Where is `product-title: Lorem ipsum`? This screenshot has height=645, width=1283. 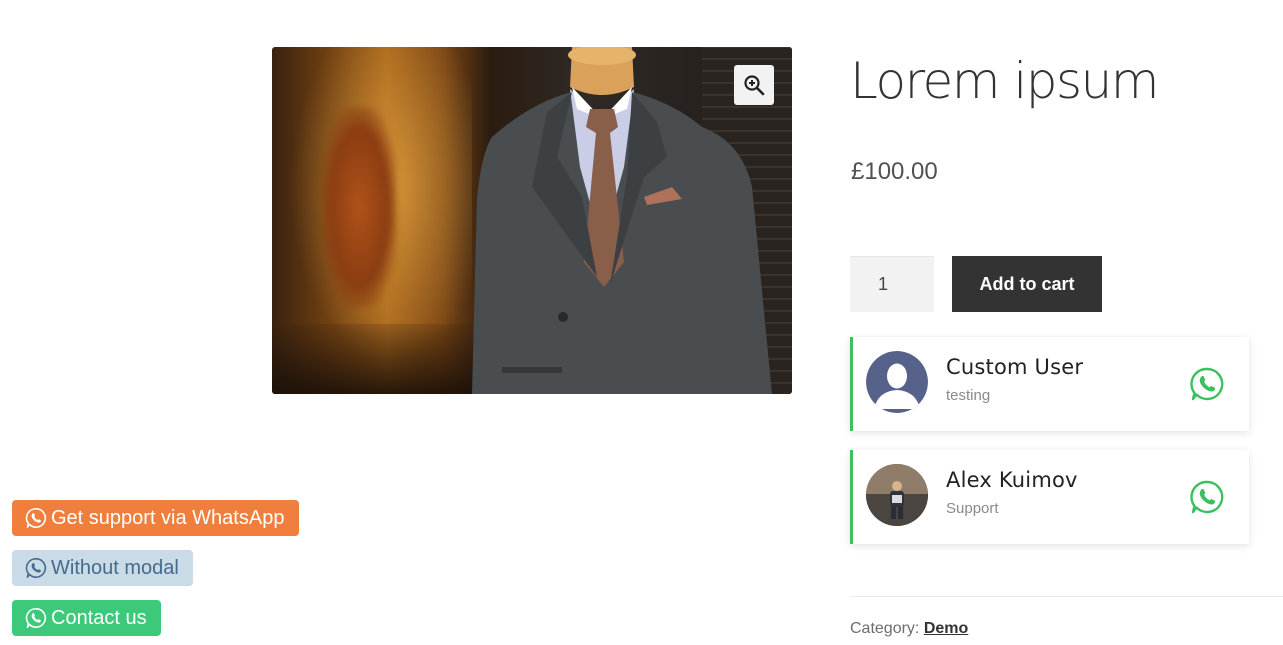 product-title: Lorem ipsum is located at coordinates (1004, 81).